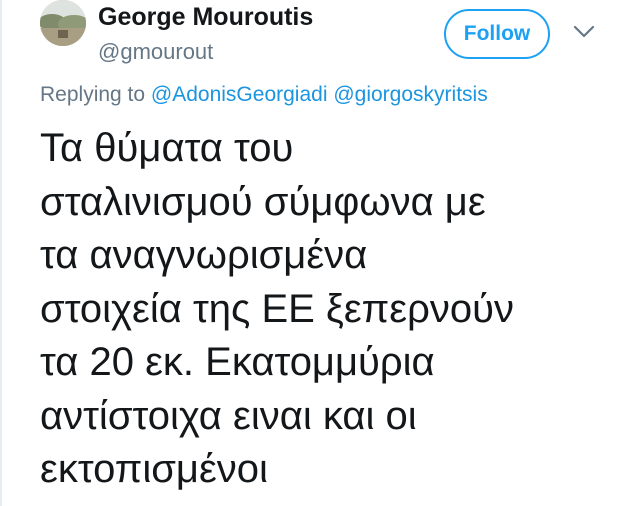 This screenshot has height=506, width=634. I want to click on left-border, so click(1, 253).